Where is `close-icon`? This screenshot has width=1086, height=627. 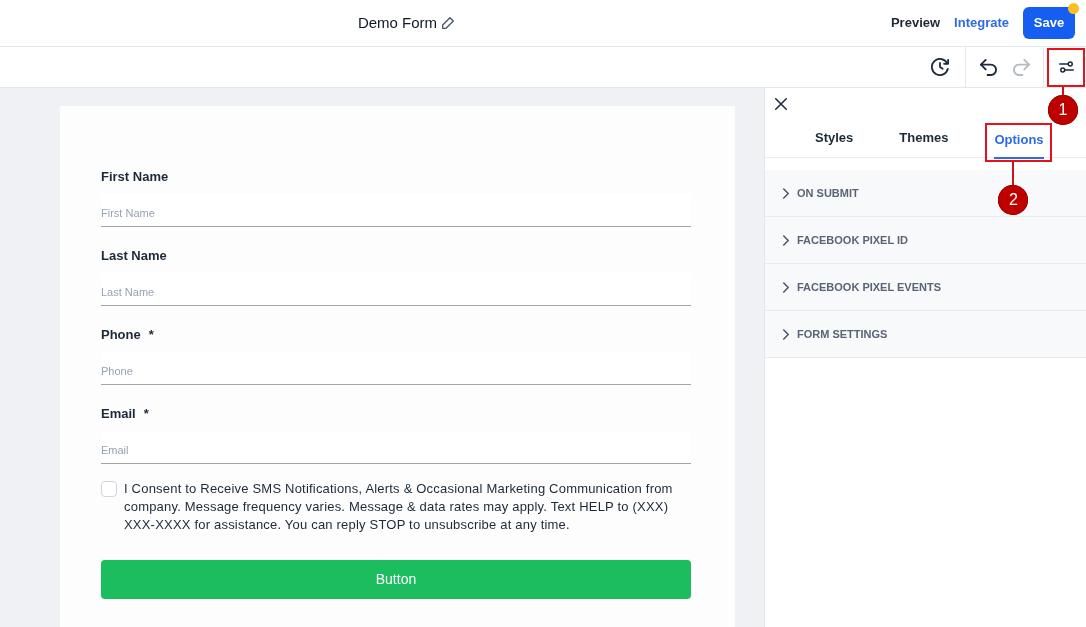 close-icon is located at coordinates (781, 104).